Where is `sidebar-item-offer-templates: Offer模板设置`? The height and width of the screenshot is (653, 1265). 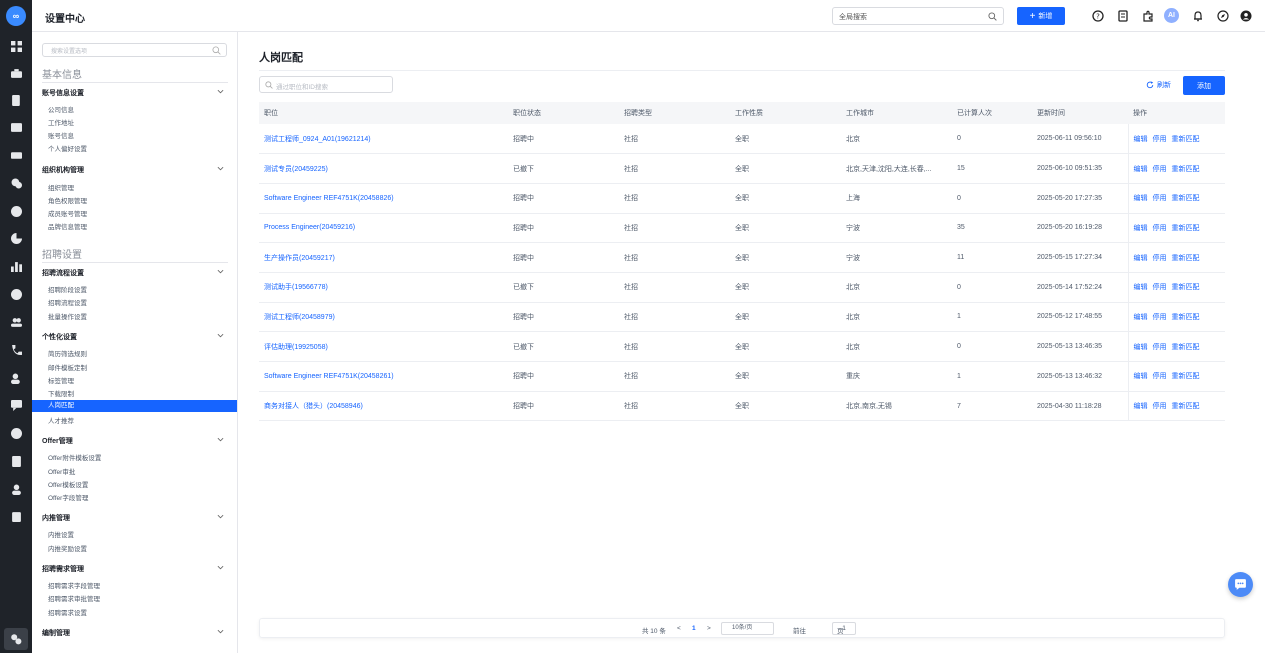 sidebar-item-offer-templates: Offer模板设置 is located at coordinates (68, 484).